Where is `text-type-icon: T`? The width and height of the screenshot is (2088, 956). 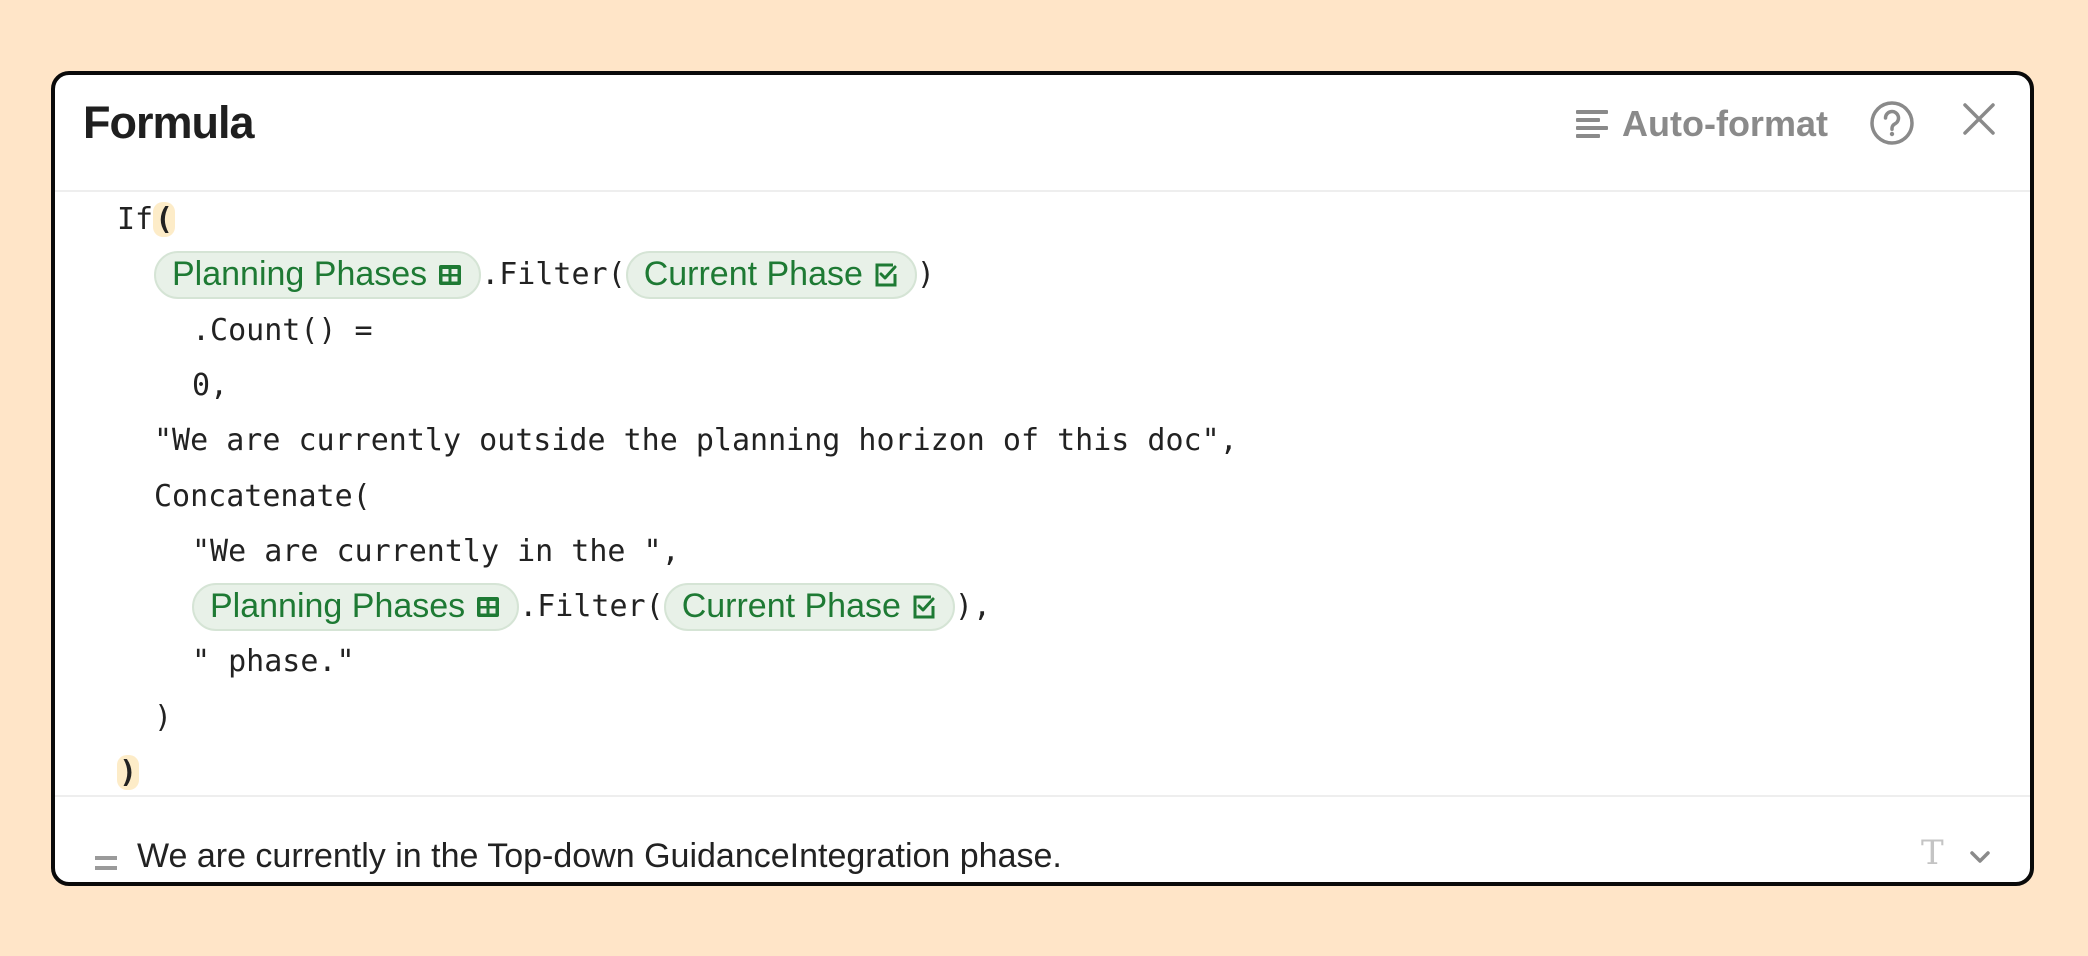
text-type-icon: T is located at coordinates (1932, 853).